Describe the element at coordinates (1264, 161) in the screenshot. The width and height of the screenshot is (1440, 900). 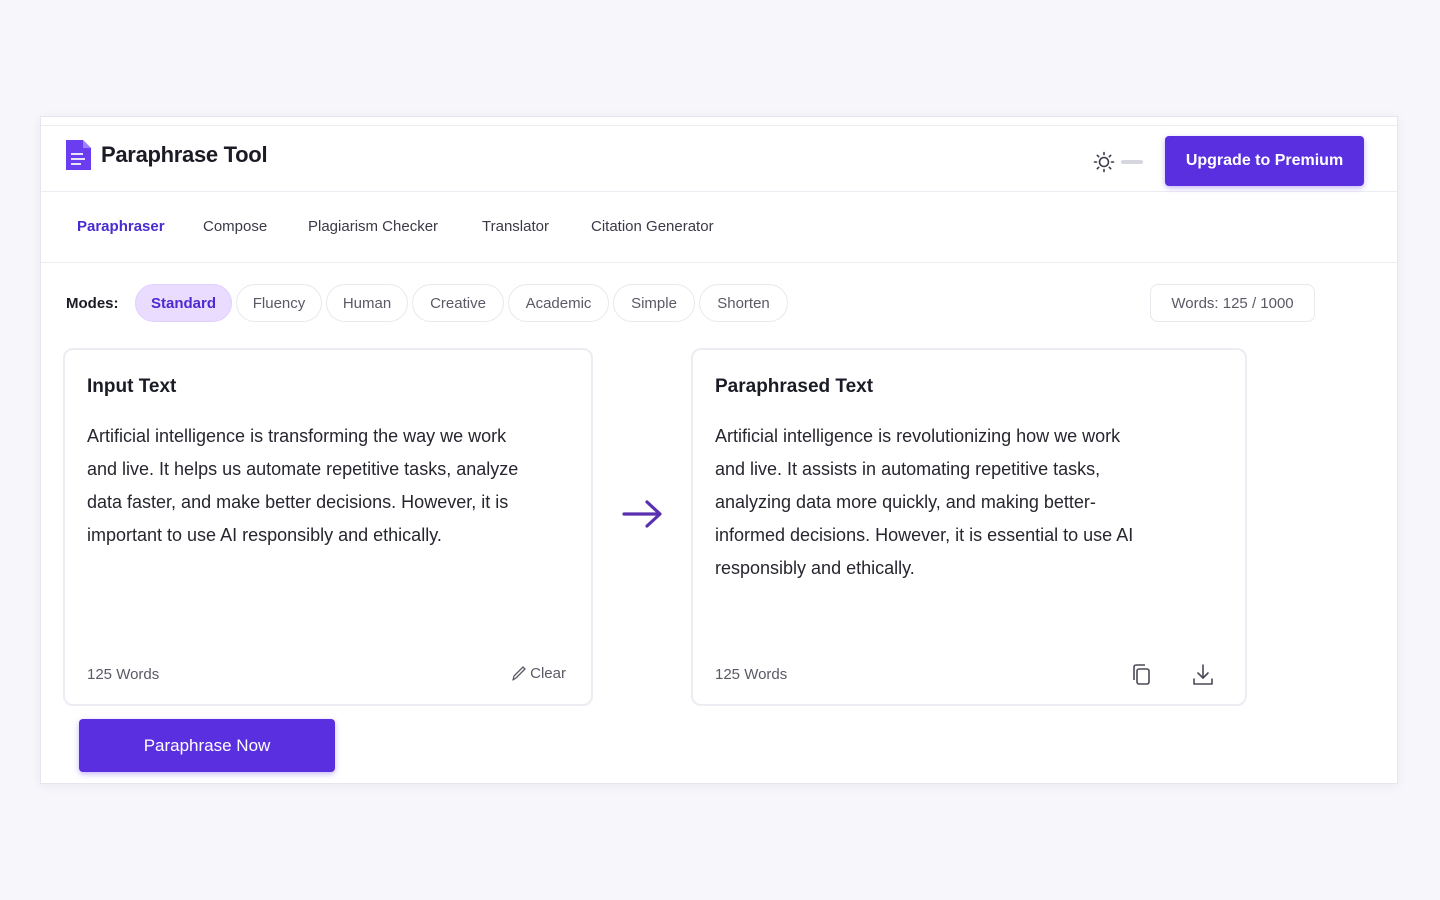
I see `upgrade-button: Upgrade to Premium` at that location.